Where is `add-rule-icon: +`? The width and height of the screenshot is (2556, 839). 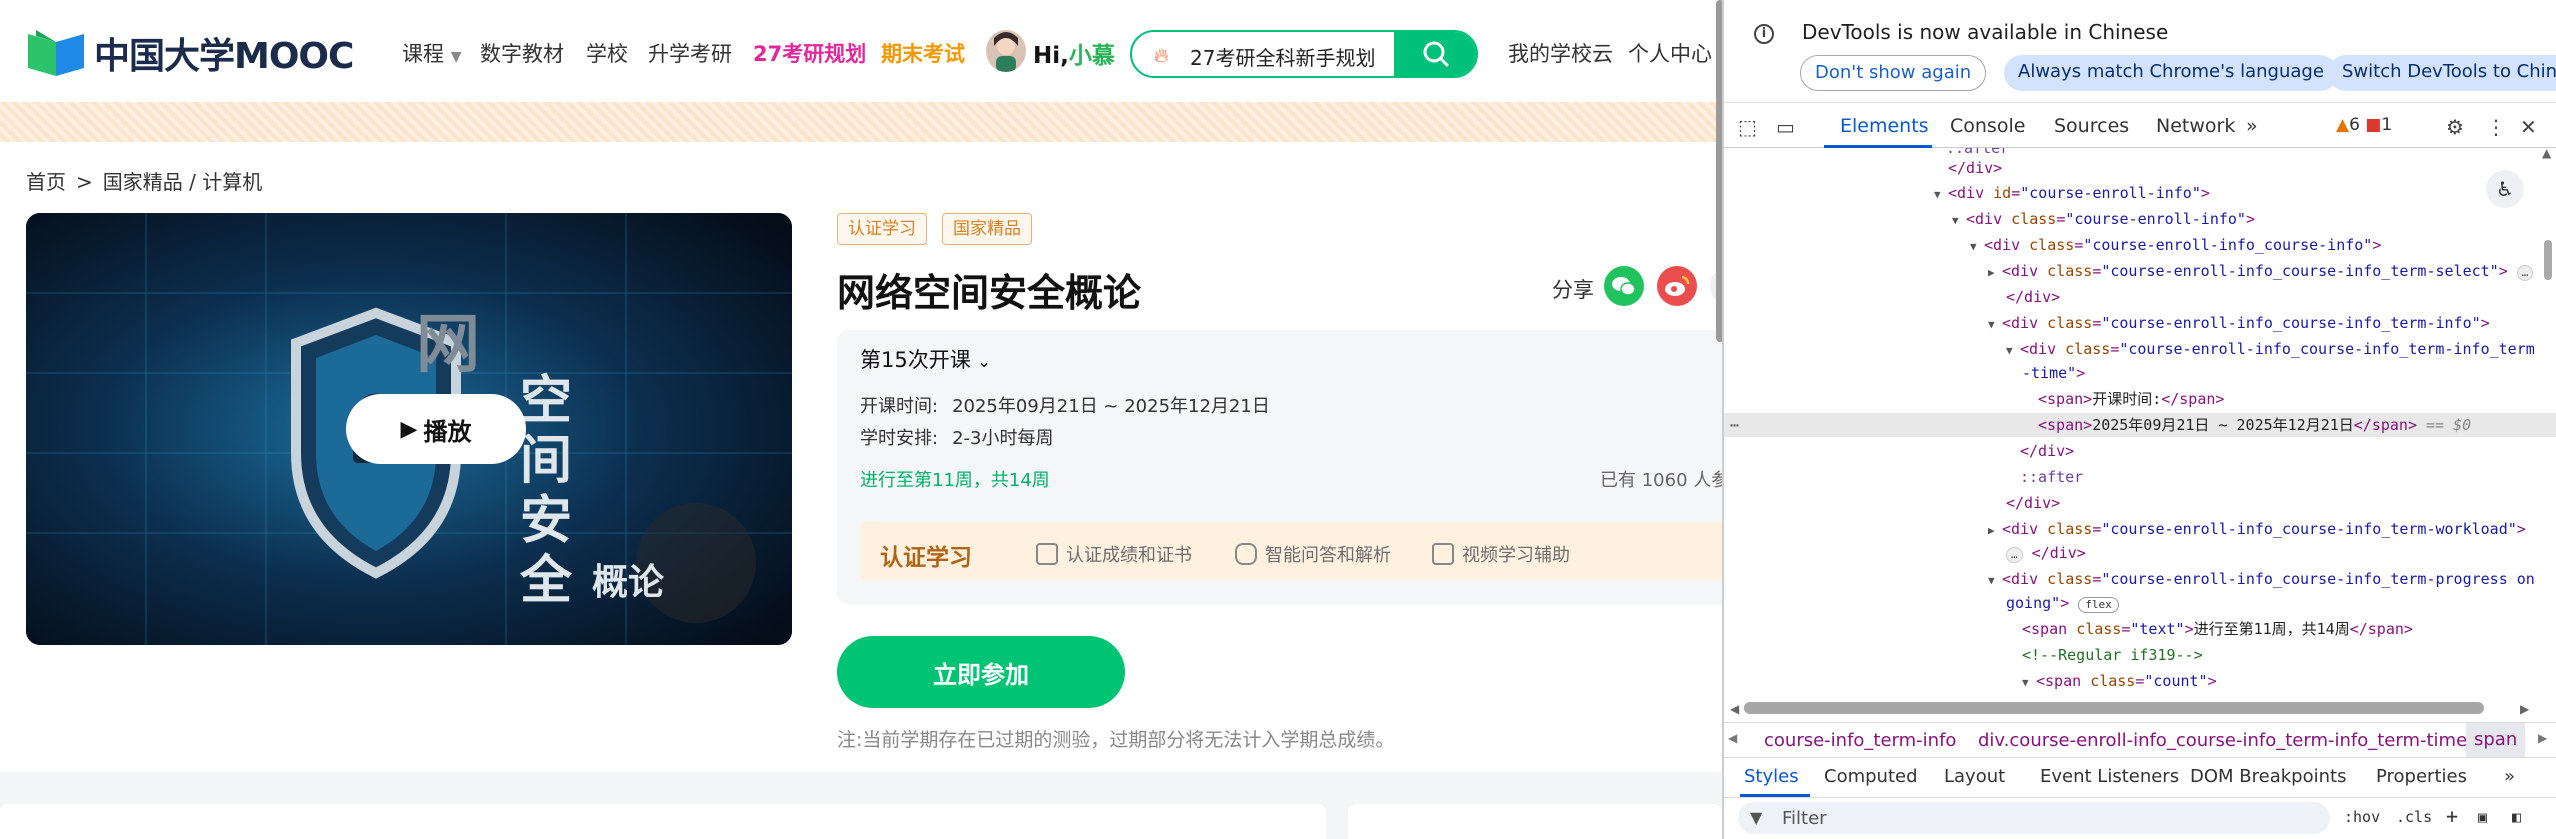 add-rule-icon: + is located at coordinates (2452, 816).